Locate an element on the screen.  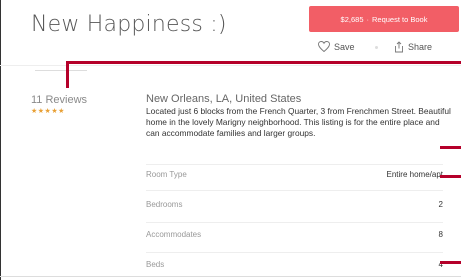
share-button: Share is located at coordinates (413, 47).